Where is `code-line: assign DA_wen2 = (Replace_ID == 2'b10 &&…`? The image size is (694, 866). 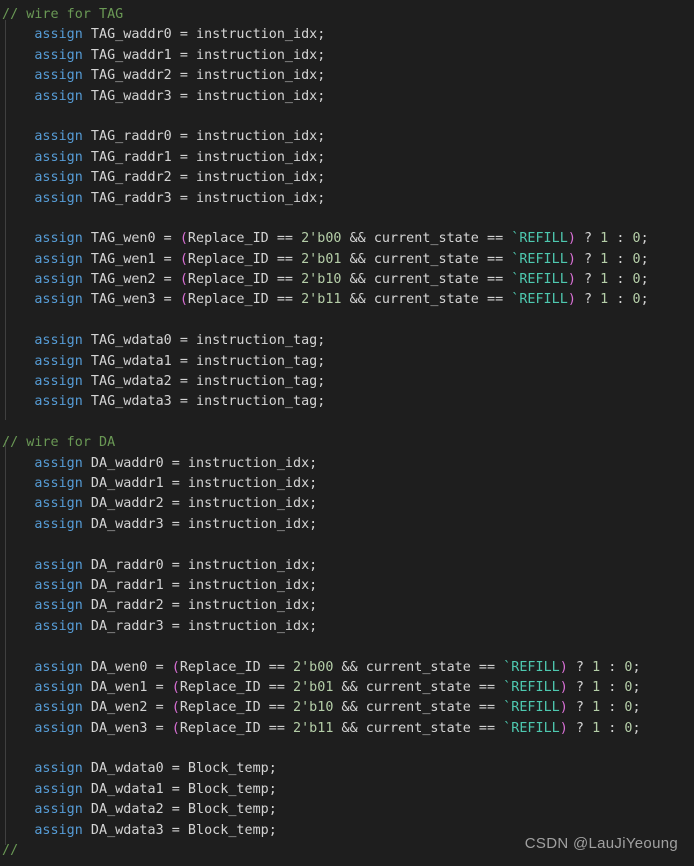
code-line: assign DA_wen2 = (Replace_ID == 2'b10 &&… is located at coordinates (348, 708).